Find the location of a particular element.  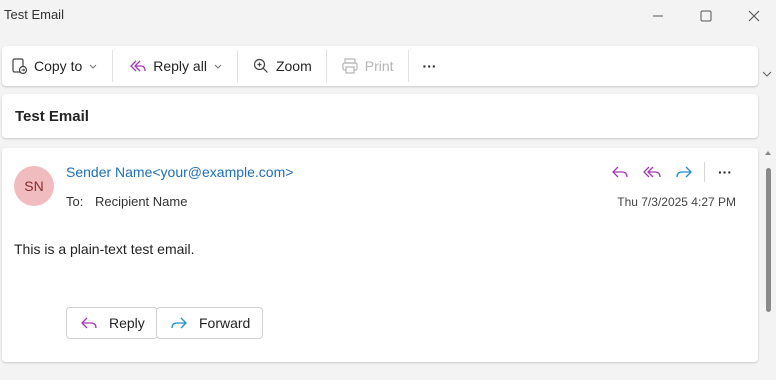

close-icon is located at coordinates (754, 16).